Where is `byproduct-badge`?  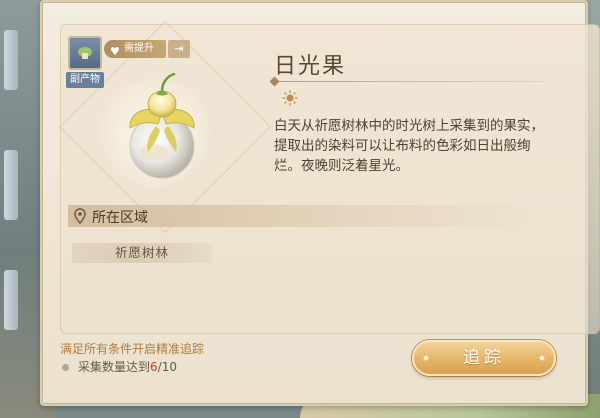 byproduct-badge is located at coordinates (85, 53).